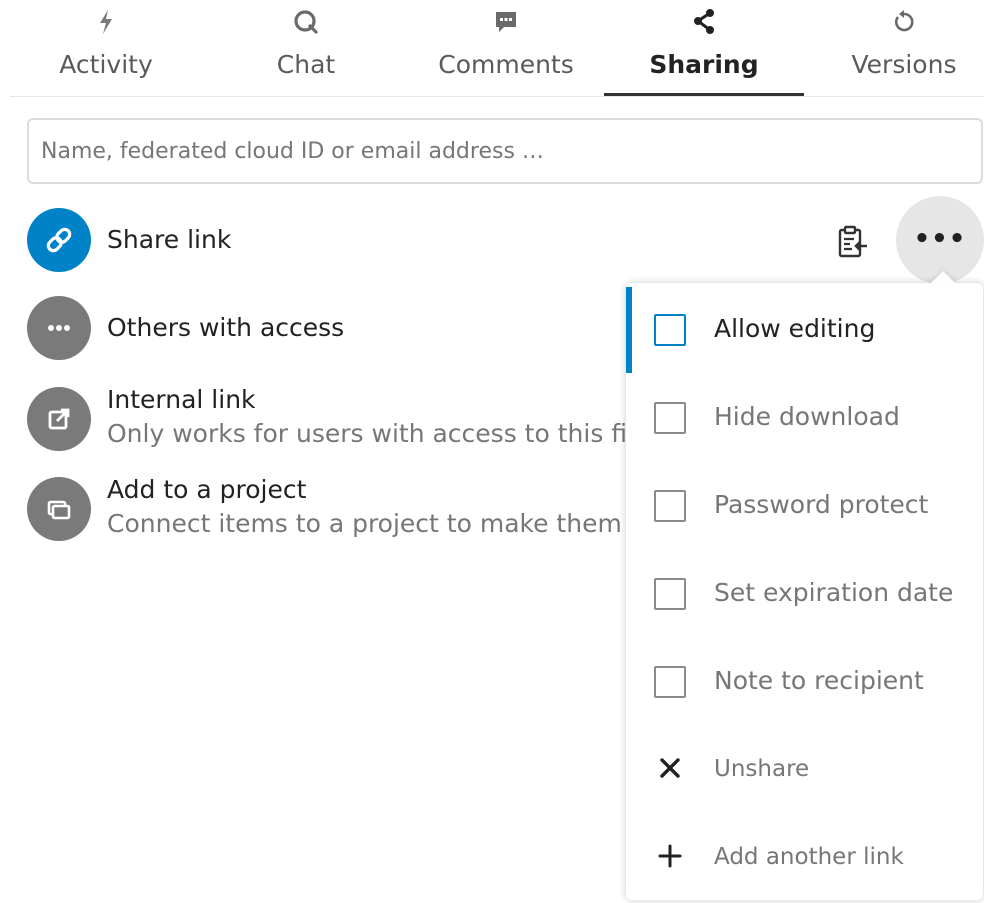  Describe the element at coordinates (364, 523) in the screenshot. I see `add-to-project-subtitle: Connect items to a project to make them` at that location.